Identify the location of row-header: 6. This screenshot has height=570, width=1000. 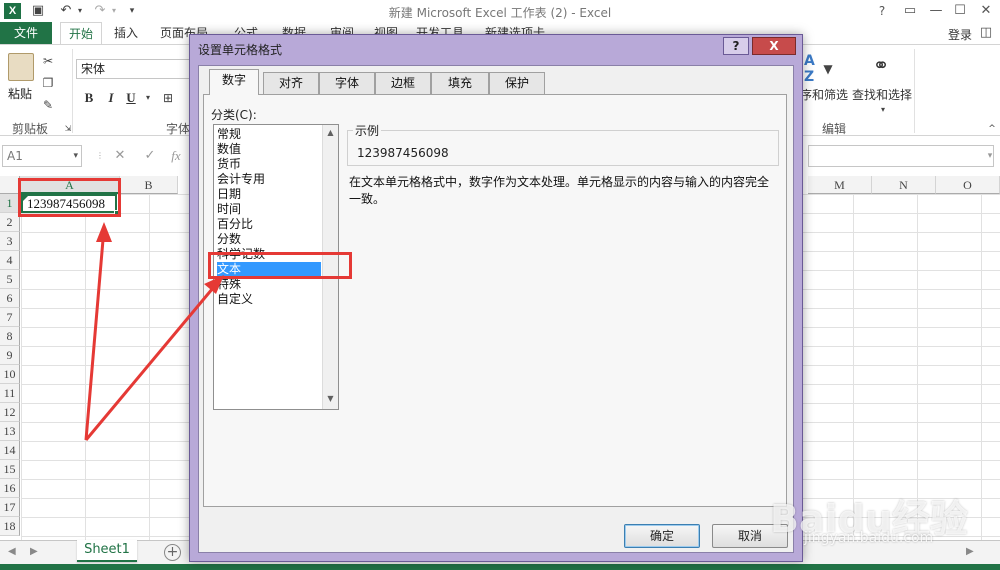
(10, 298).